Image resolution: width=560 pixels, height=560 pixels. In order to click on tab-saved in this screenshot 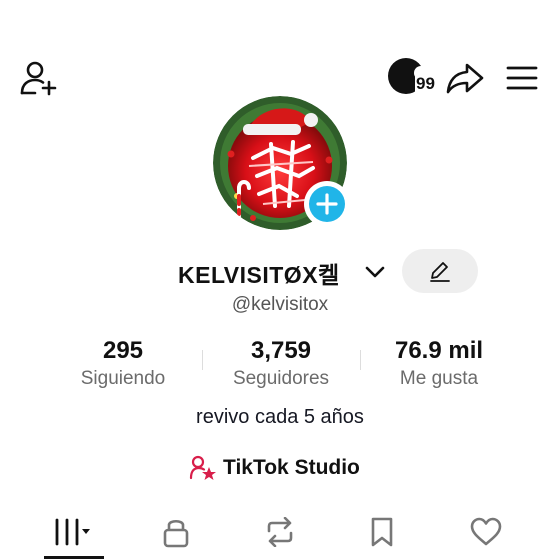, I will do `click(382, 532)`.